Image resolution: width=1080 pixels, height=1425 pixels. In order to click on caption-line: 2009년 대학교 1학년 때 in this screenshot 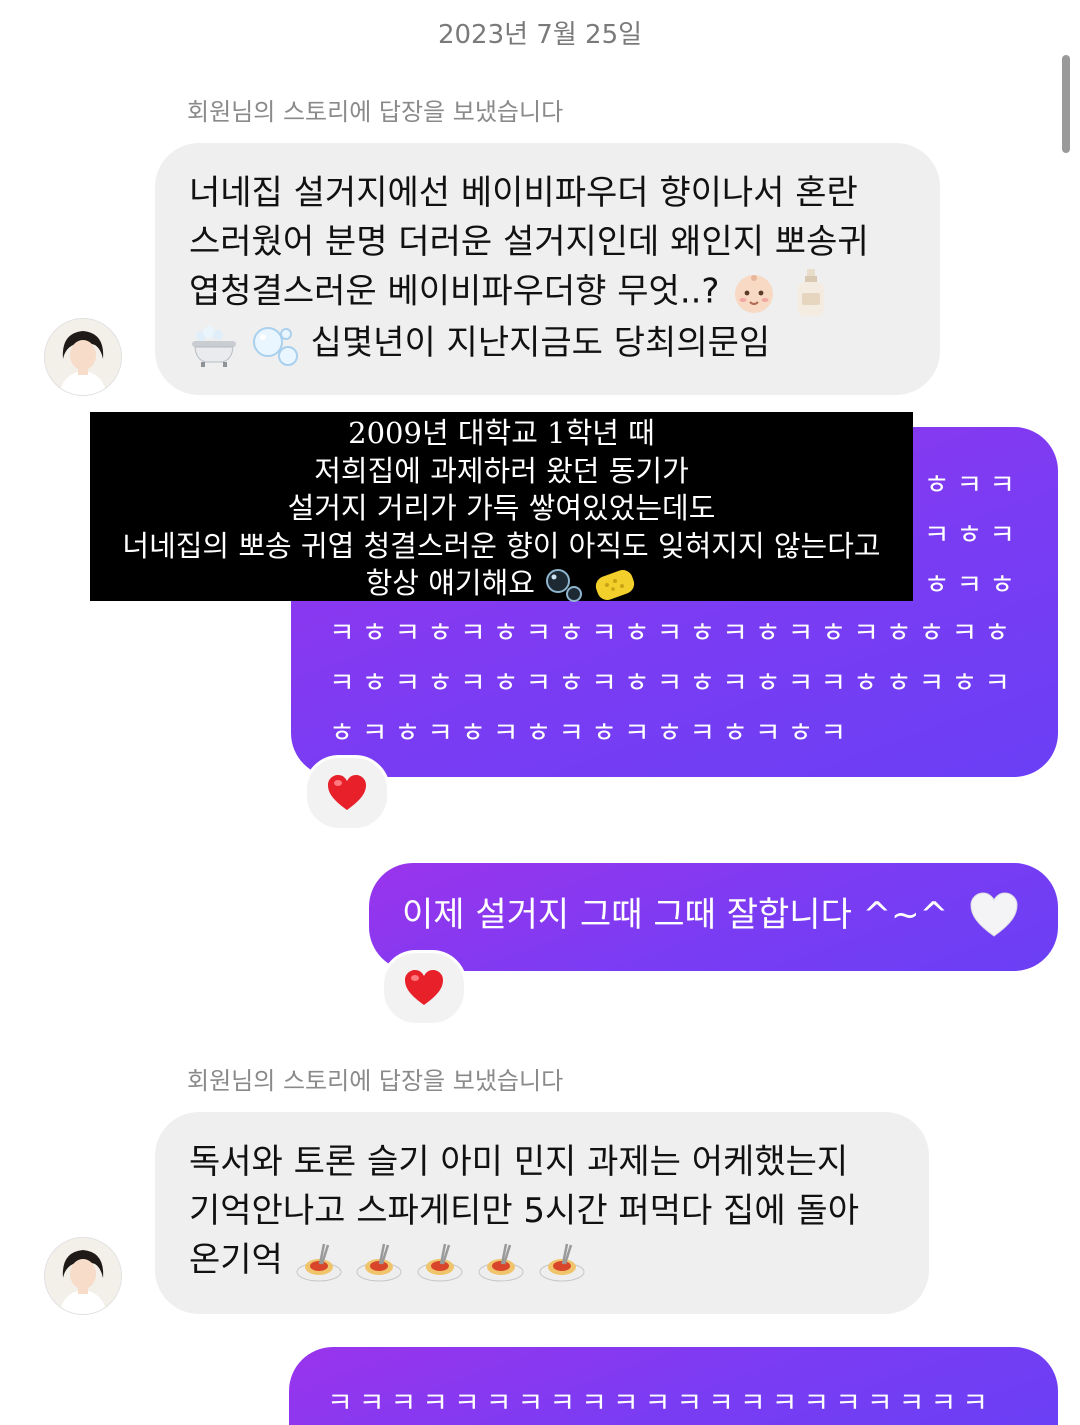, I will do `click(501, 433)`.